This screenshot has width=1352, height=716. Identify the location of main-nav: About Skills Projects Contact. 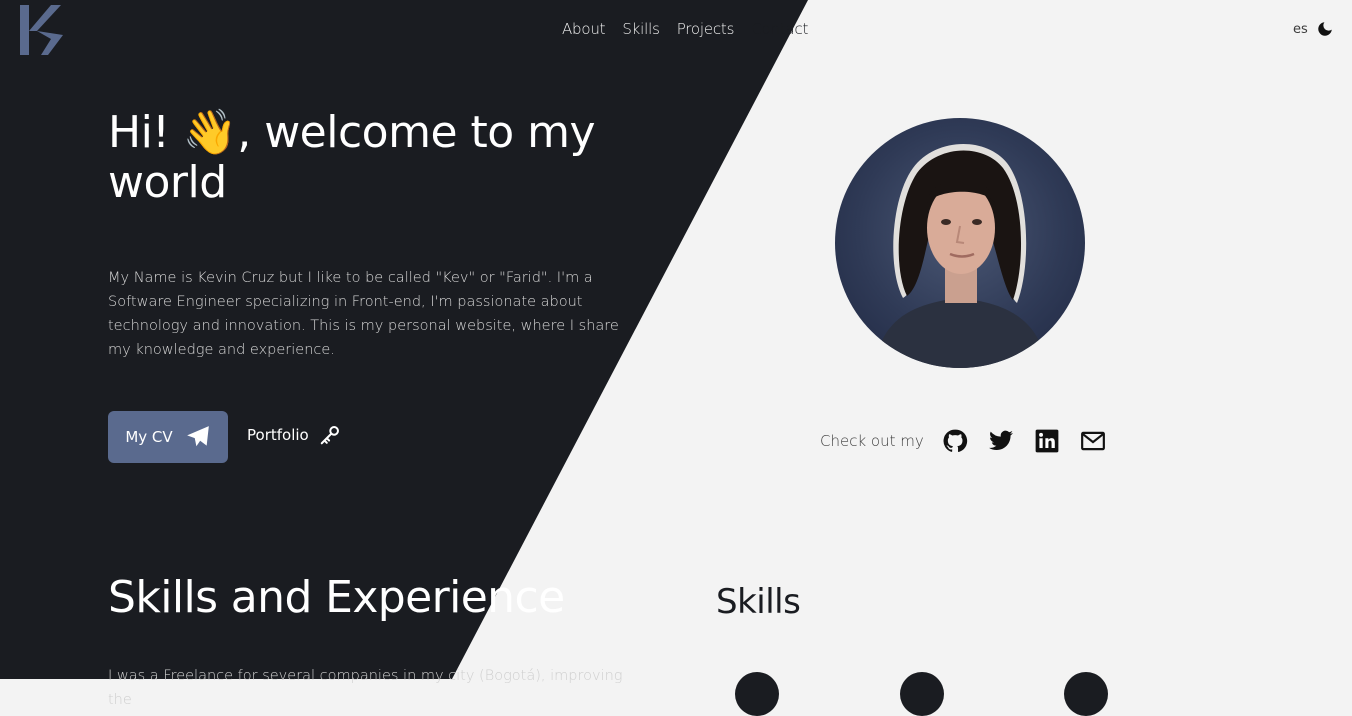
(685, 29).